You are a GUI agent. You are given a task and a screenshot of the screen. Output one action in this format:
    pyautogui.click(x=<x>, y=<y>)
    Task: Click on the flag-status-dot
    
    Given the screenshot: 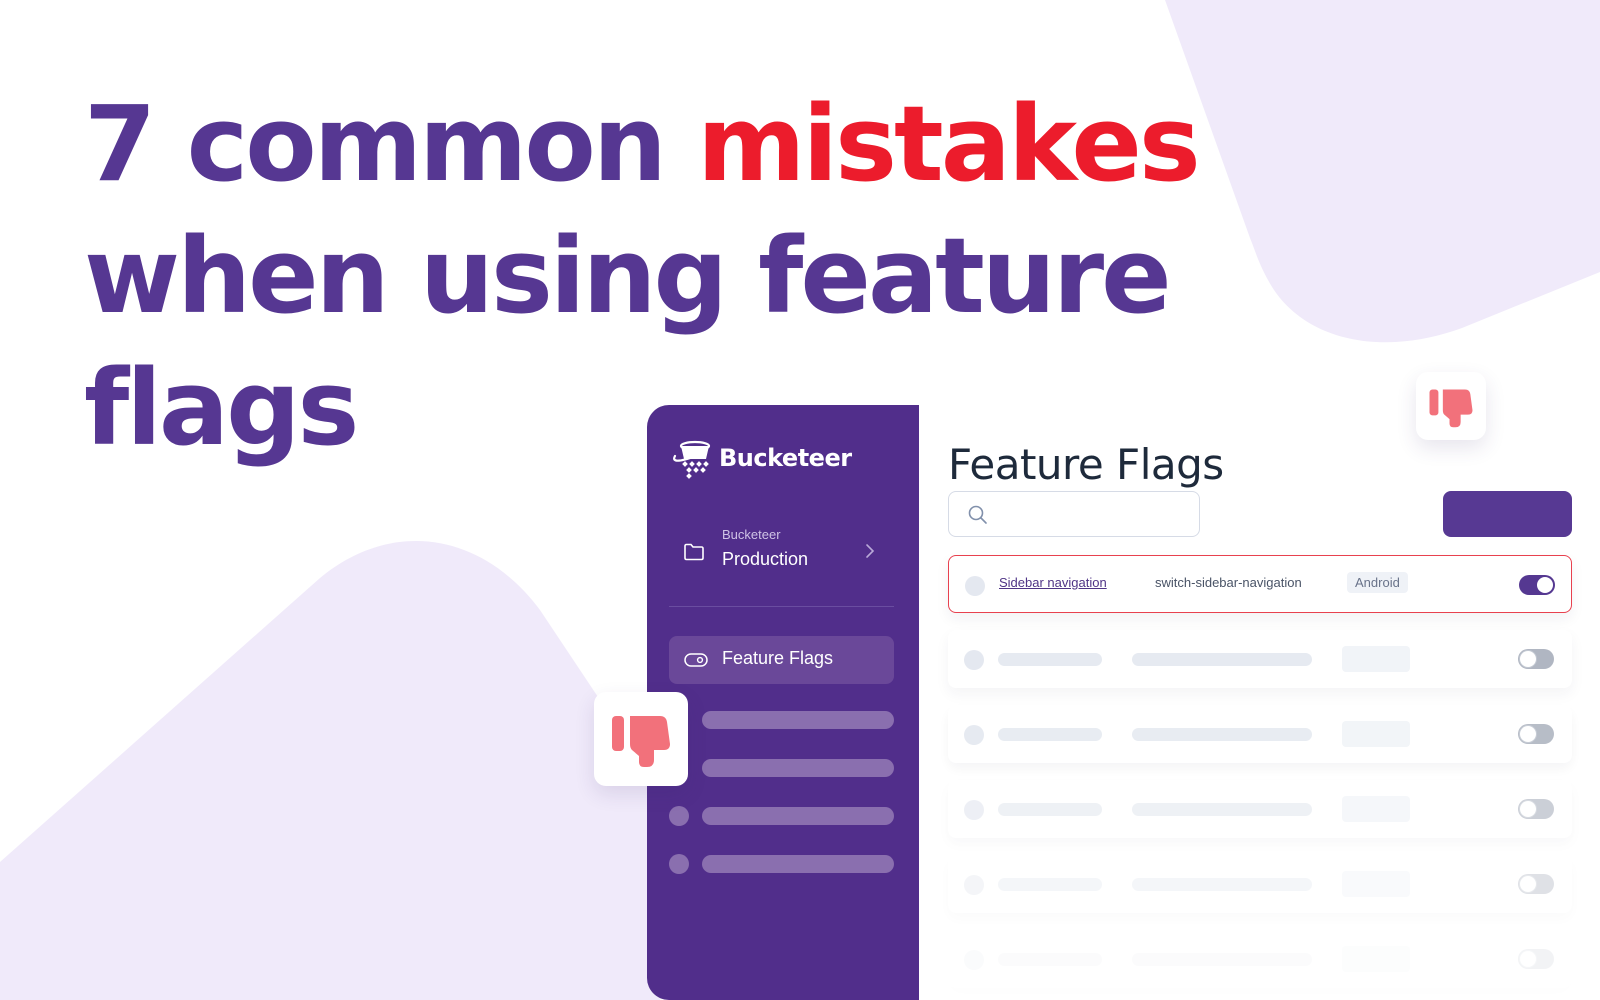 What is the action you would take?
    pyautogui.click(x=975, y=586)
    